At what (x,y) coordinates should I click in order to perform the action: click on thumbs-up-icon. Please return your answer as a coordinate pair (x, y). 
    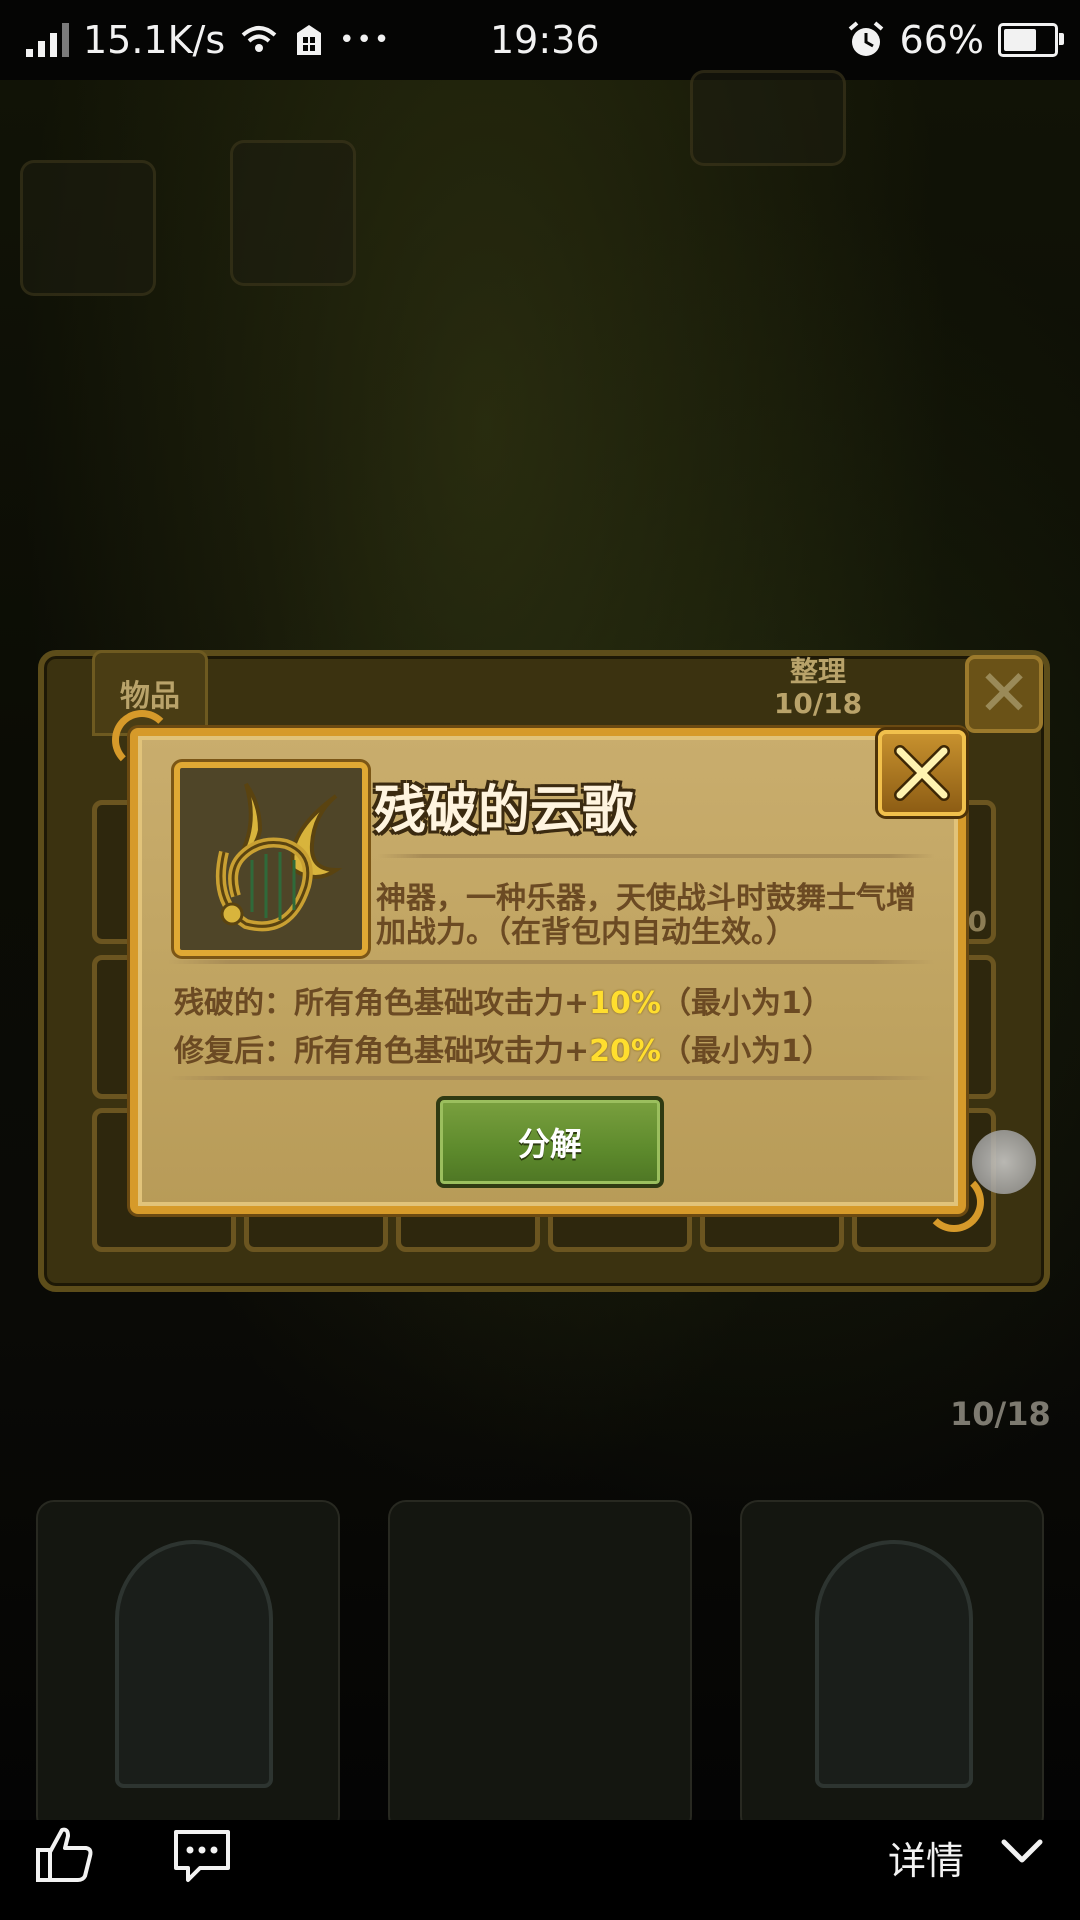
    Looking at the image, I should click on (64, 1854).